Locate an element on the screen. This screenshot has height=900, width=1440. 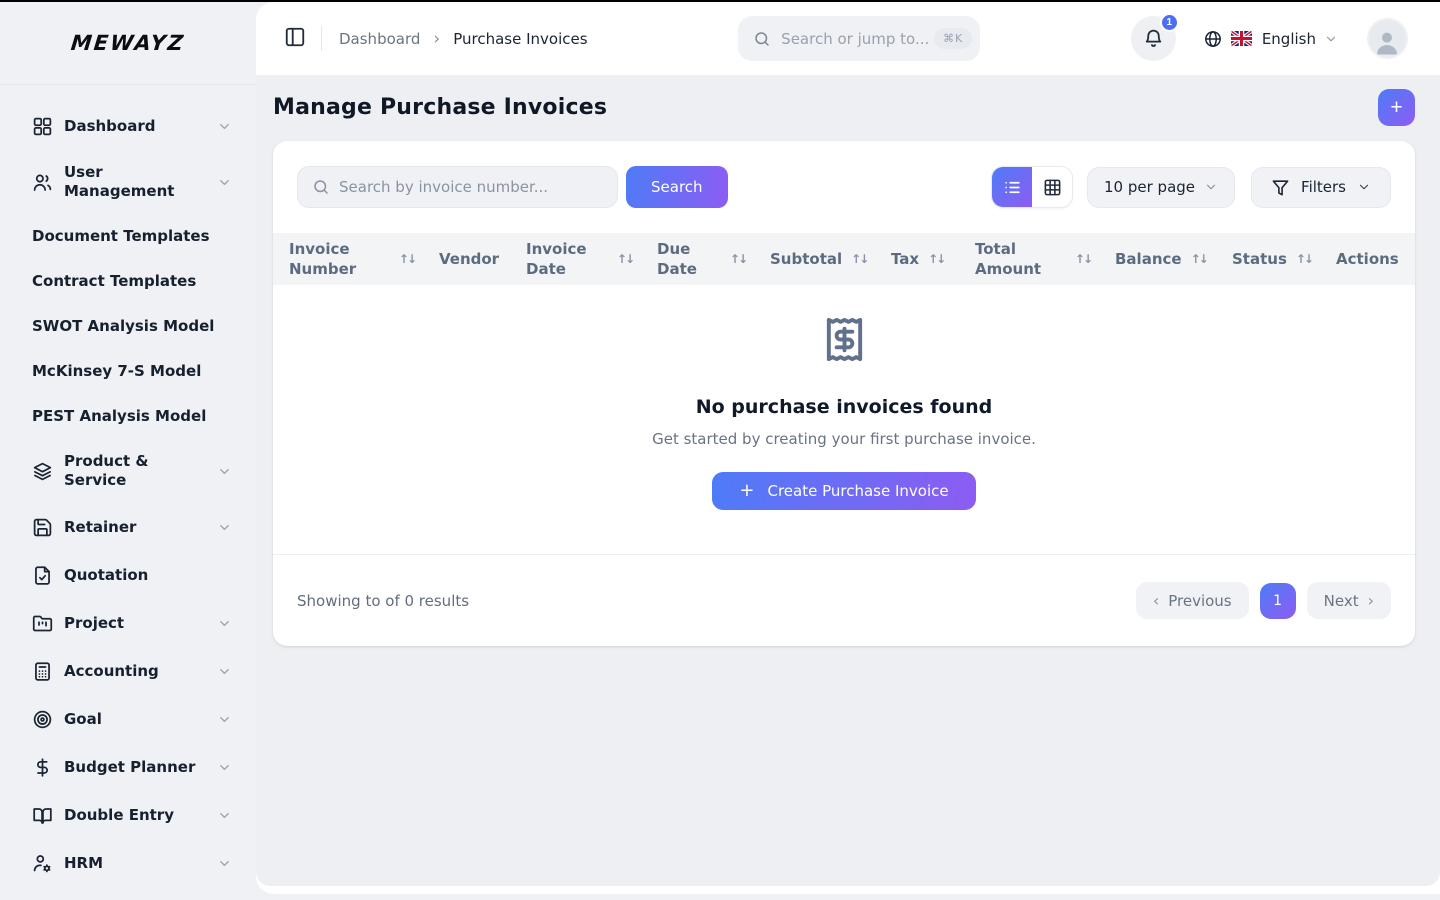
sidebar-item-user-management: User Management is located at coordinates (128, 182).